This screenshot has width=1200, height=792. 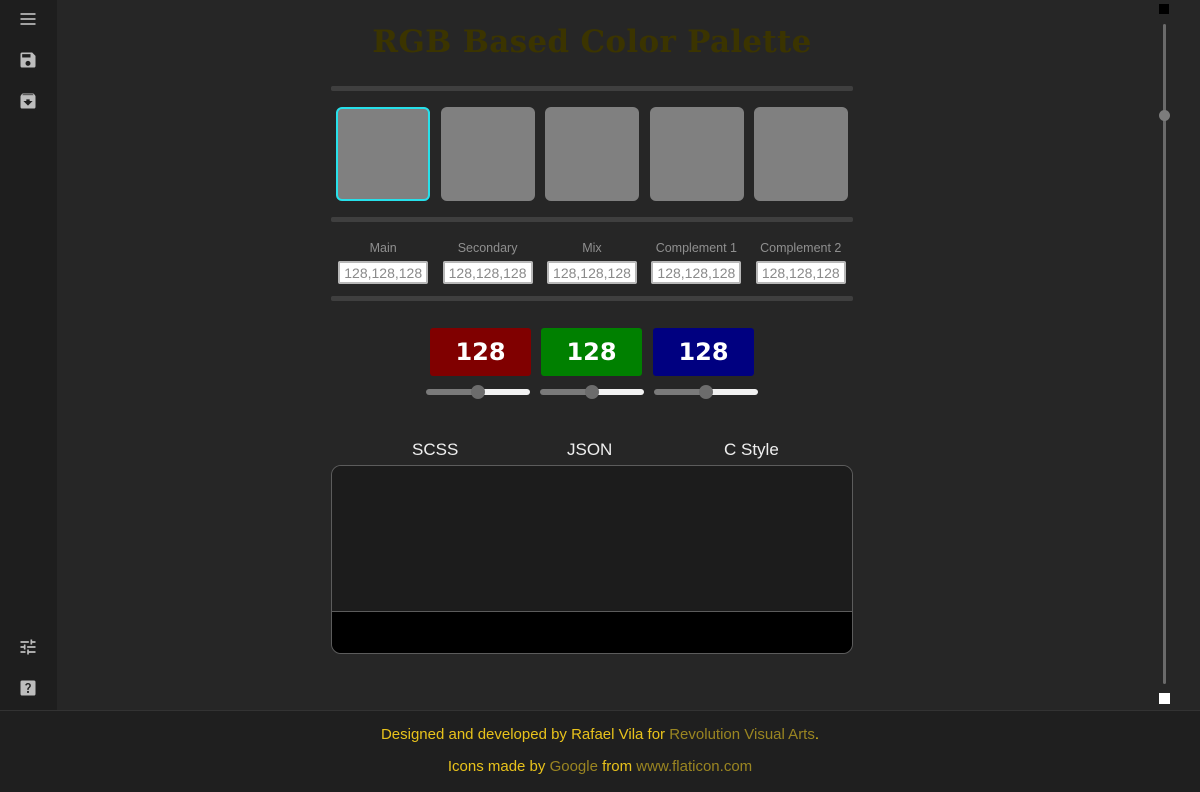 I want to click on field-main: Main, so click(x=383, y=262).